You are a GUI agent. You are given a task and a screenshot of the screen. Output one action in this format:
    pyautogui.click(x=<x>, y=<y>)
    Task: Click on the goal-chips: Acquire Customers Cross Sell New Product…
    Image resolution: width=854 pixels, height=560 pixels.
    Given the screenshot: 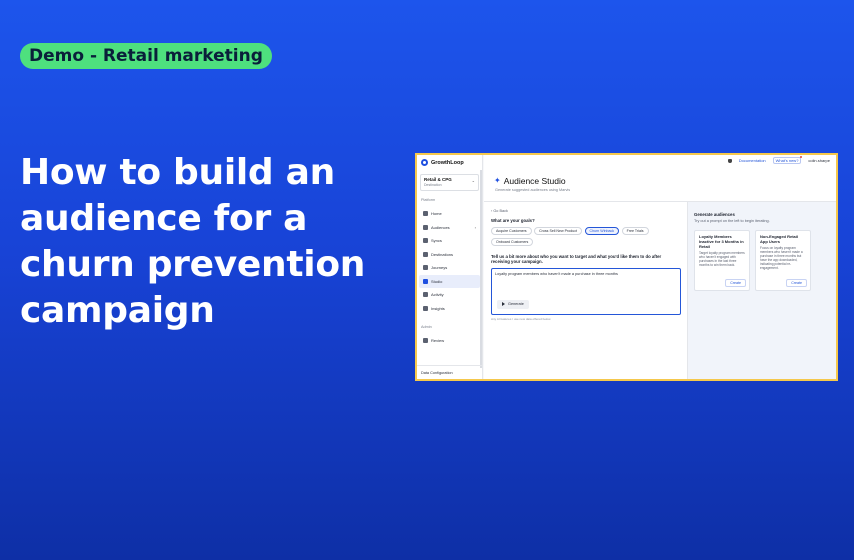 What is the action you would take?
    pyautogui.click(x=583, y=236)
    